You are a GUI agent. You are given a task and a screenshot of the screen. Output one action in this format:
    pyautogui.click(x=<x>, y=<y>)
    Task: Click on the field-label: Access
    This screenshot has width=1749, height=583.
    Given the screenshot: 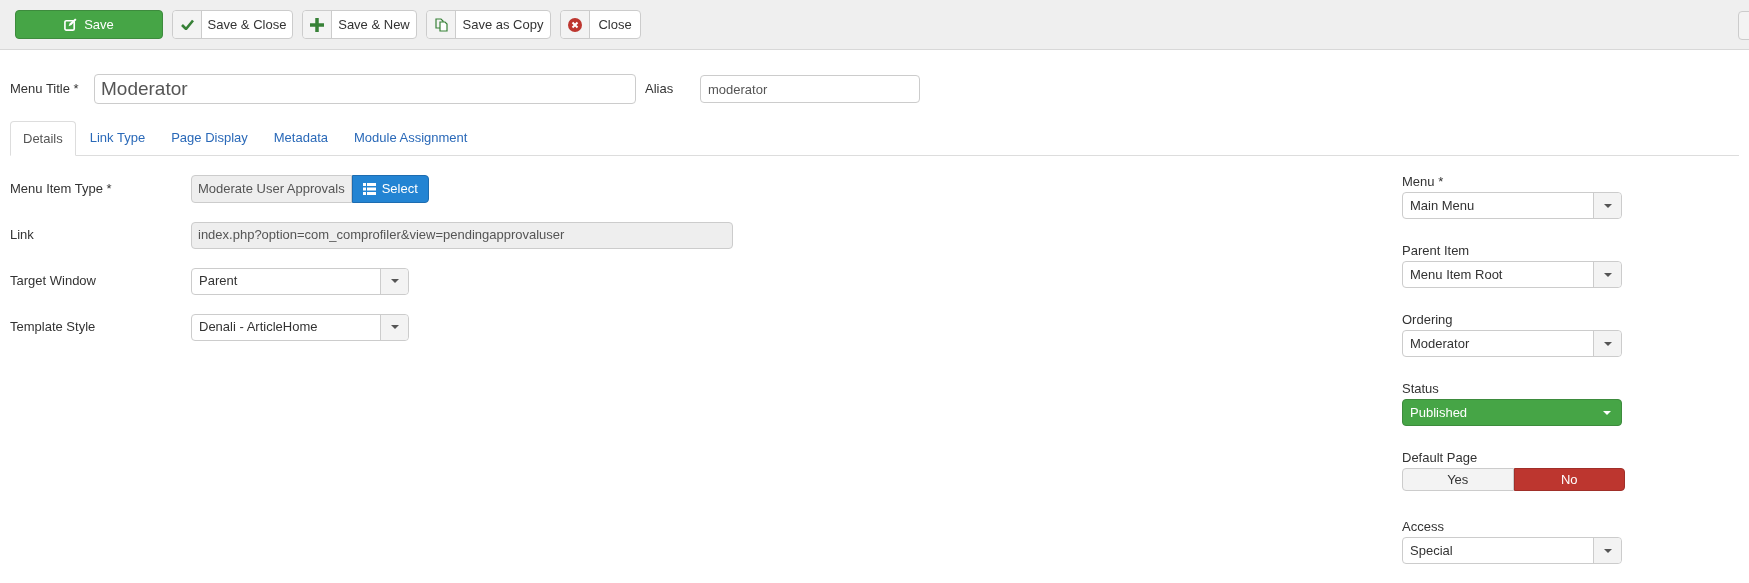 What is the action you would take?
    pyautogui.click(x=1423, y=525)
    